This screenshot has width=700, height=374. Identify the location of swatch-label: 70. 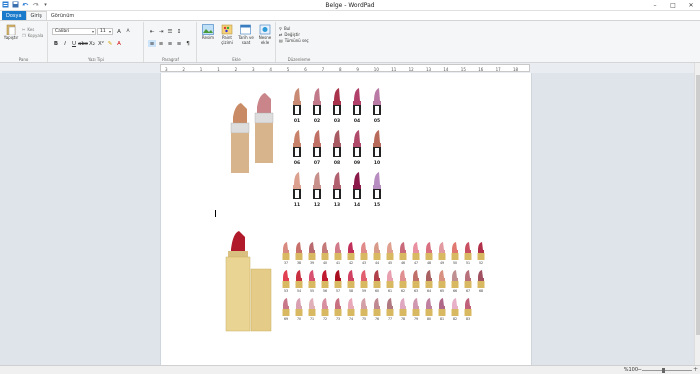
(299, 319).